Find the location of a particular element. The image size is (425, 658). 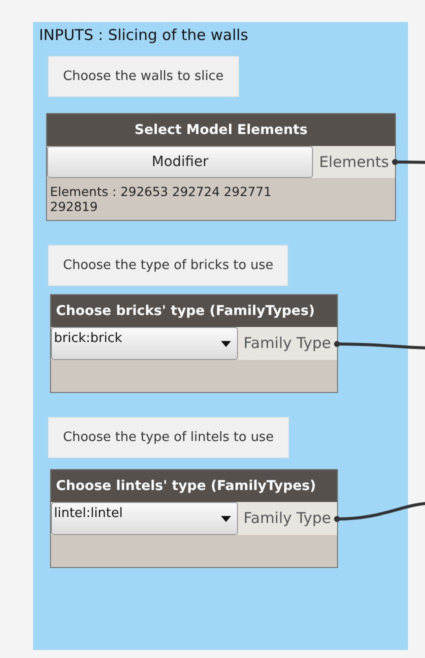

node-title: Choose bricks' type (FamilyTypes) is located at coordinates (194, 311).